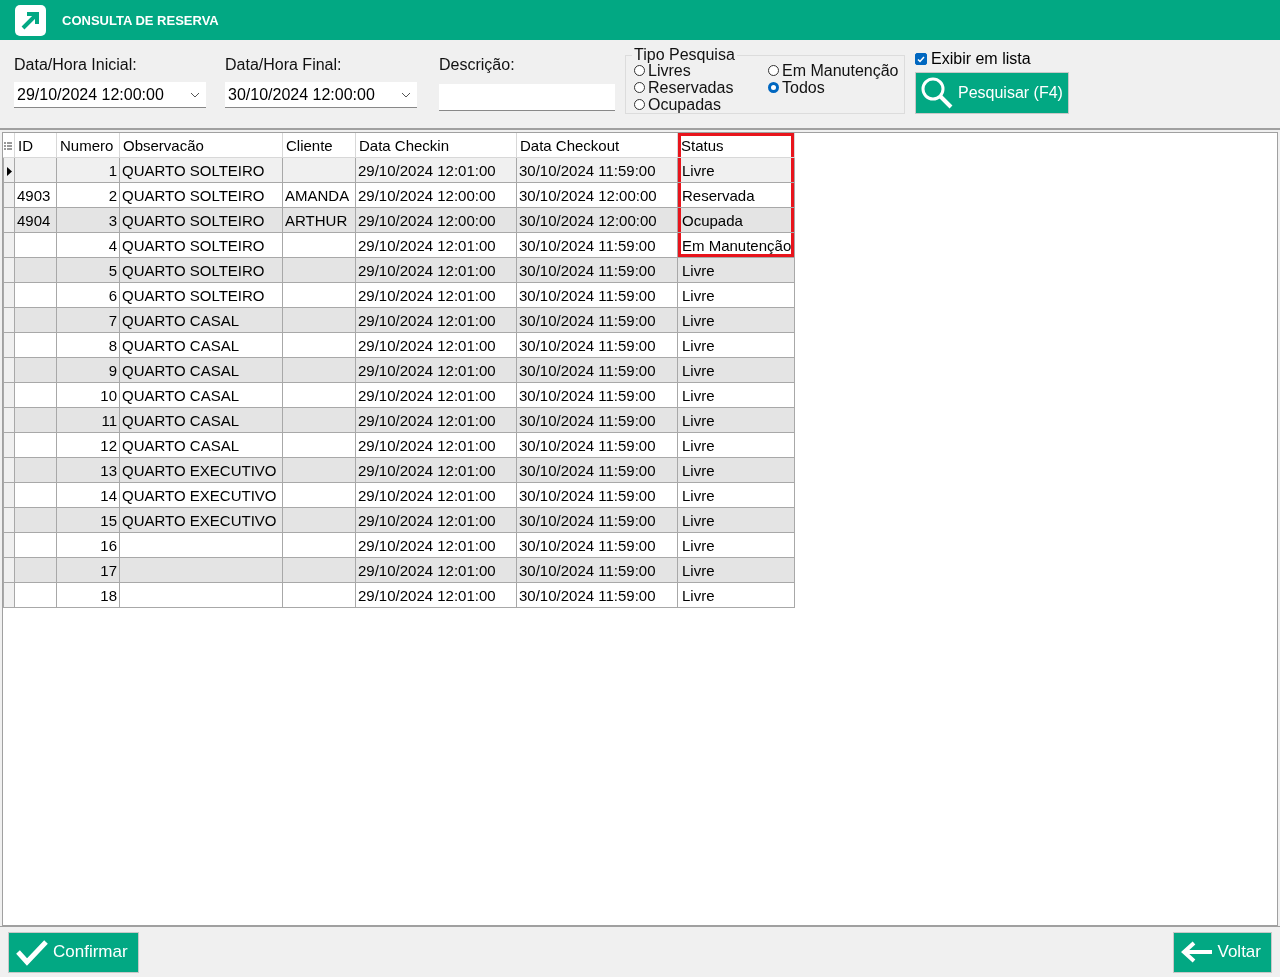  I want to click on column-header: Observacão, so click(201, 145).